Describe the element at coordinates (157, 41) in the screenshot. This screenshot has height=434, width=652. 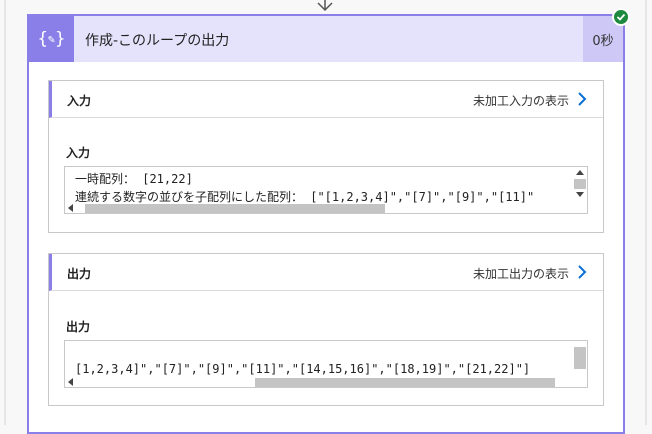
I see `card-title: 作成-このループの出力` at that location.